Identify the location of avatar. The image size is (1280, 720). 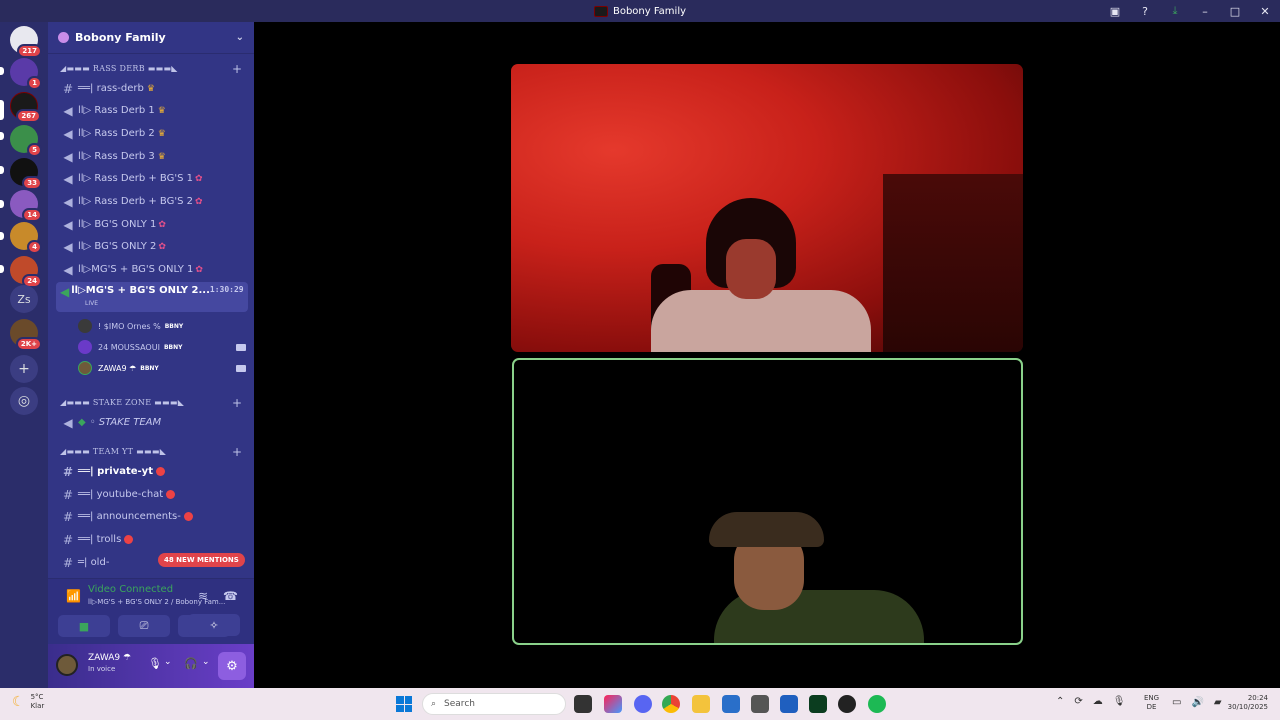
(67, 665).